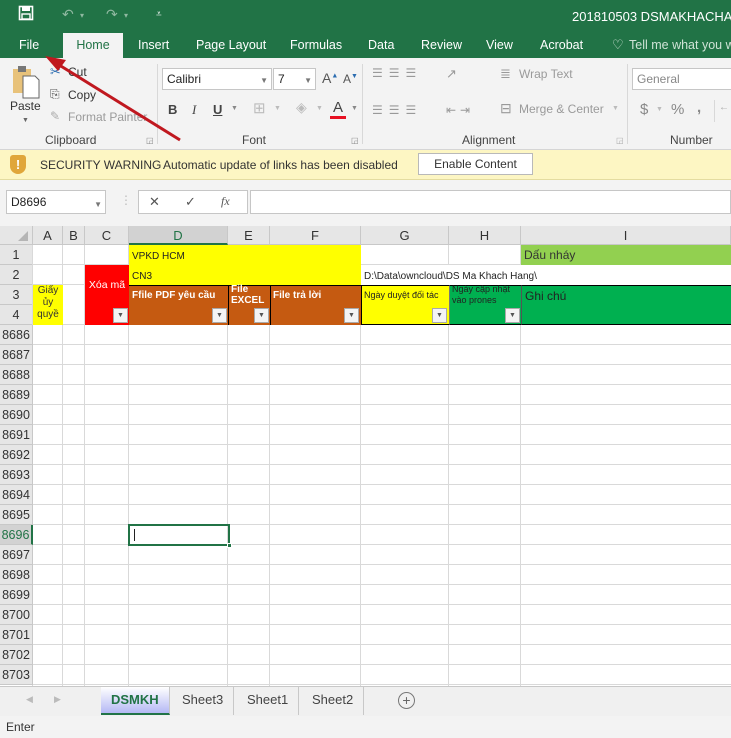 The width and height of the screenshot is (731, 738). I want to click on tab-page-layout: Page Layout, so click(231, 45).